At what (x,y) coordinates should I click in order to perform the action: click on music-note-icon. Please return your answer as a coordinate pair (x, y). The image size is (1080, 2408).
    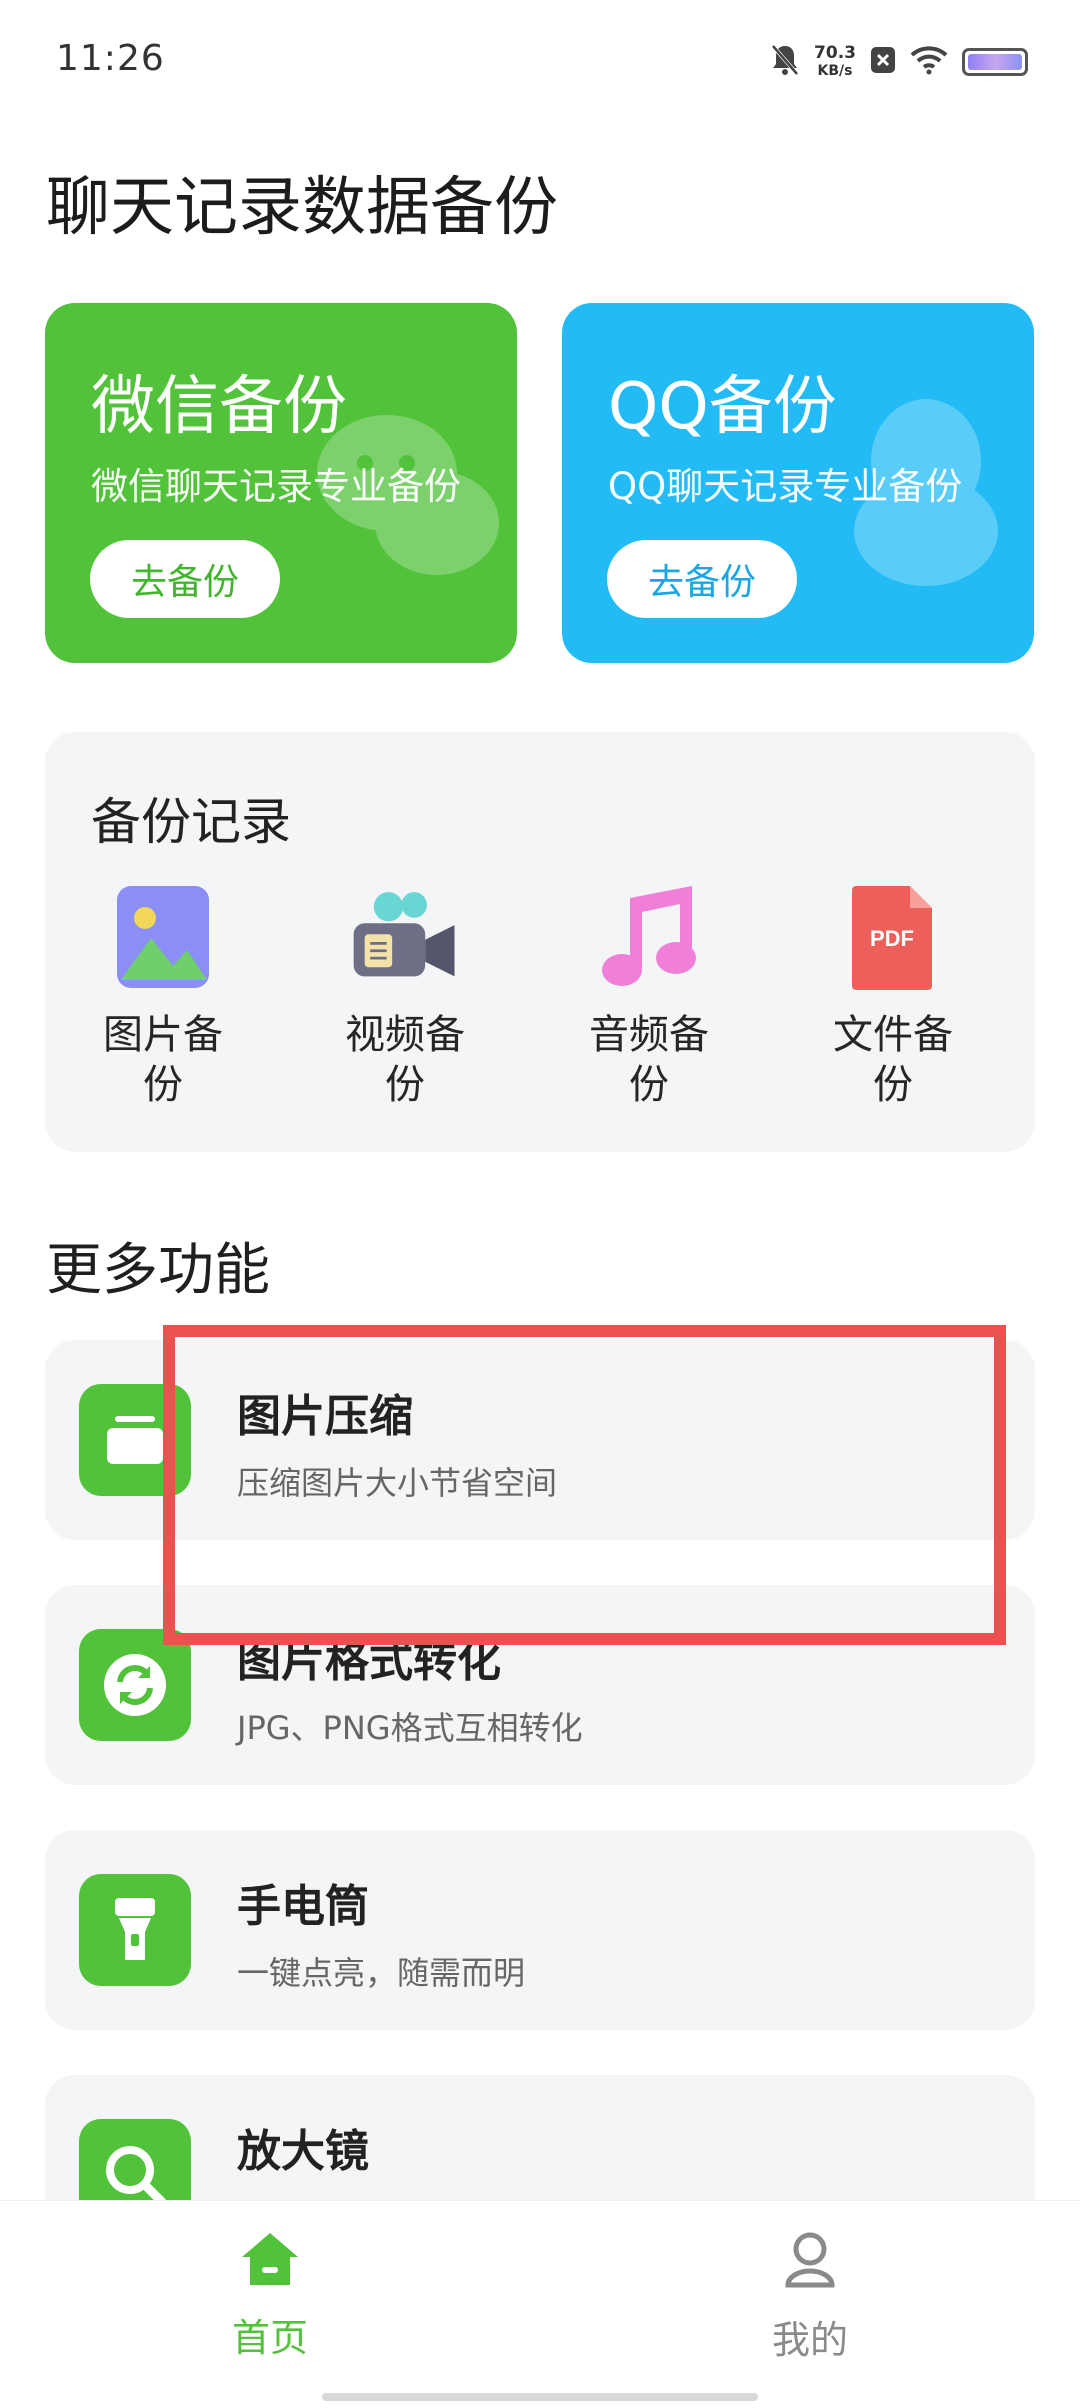
    Looking at the image, I should click on (649, 937).